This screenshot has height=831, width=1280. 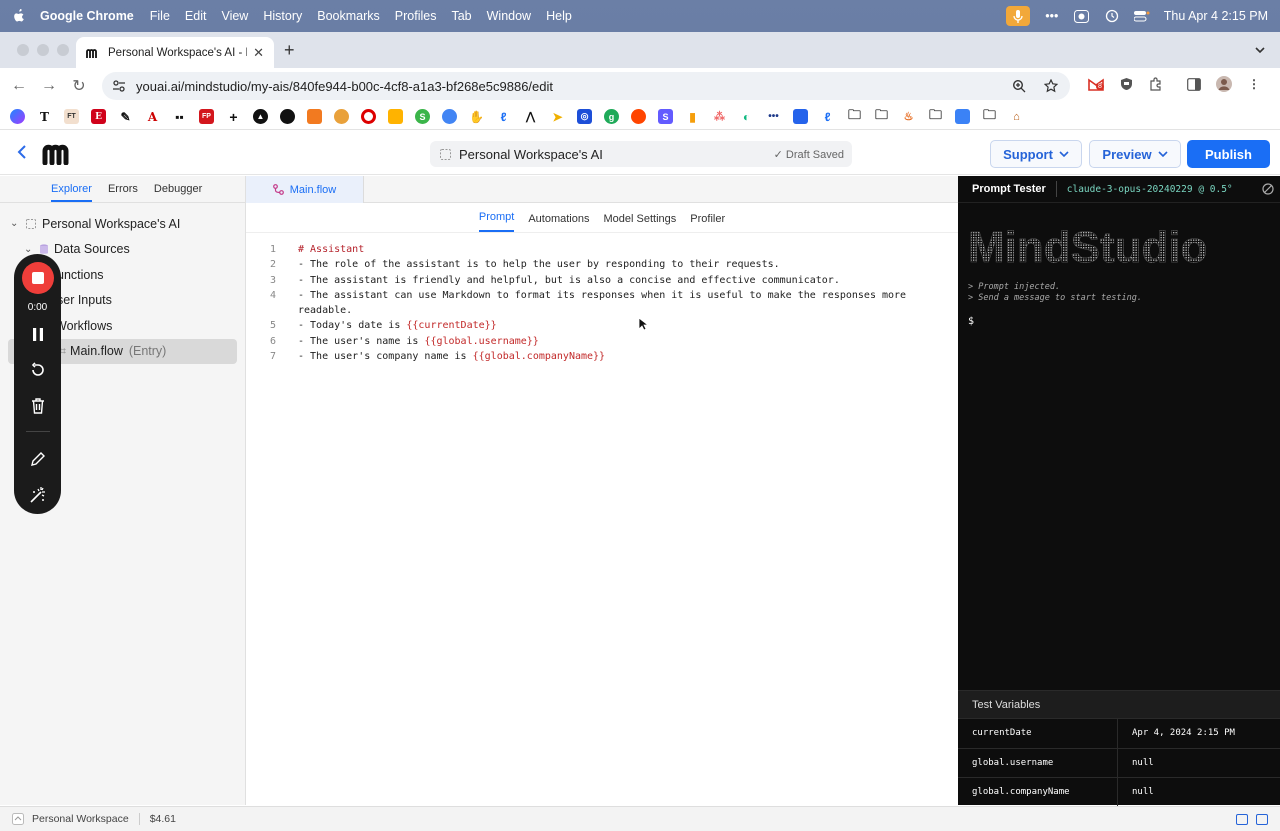 I want to click on vercel-bookmark-icon: ▲, so click(x=260, y=116).